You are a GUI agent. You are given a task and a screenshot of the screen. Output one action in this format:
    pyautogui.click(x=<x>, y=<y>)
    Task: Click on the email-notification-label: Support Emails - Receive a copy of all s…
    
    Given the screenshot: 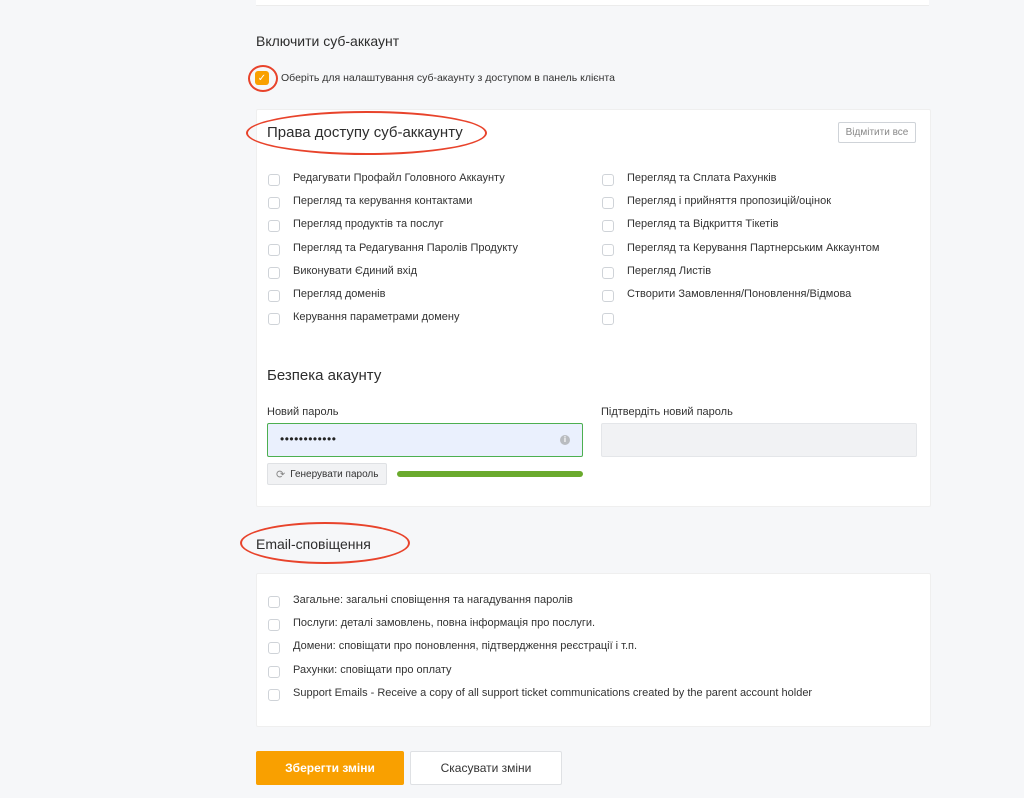 What is the action you would take?
    pyautogui.click(x=553, y=692)
    